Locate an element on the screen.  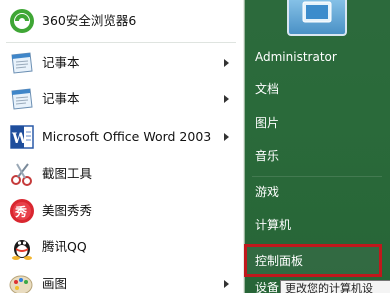
places-item-computer: 计算机 is located at coordinates (273, 225).